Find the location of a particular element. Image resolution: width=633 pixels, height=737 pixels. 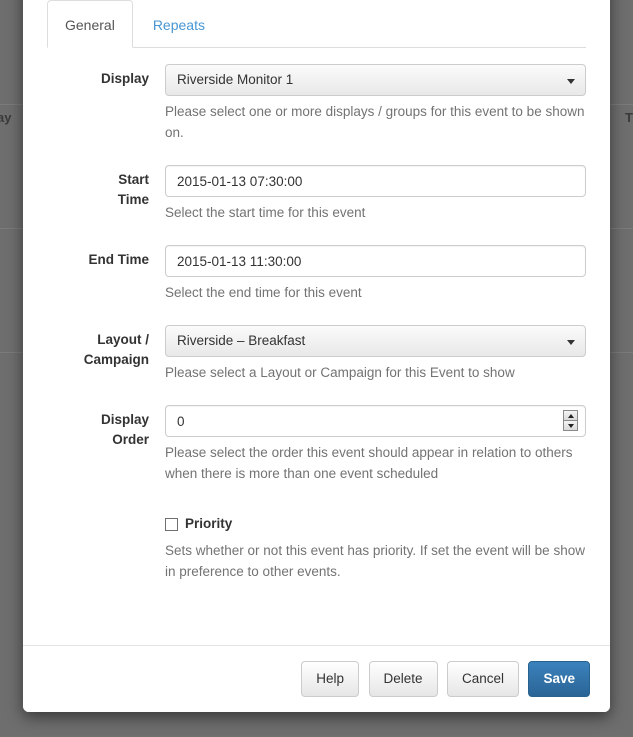

display-order-input is located at coordinates (375, 421).